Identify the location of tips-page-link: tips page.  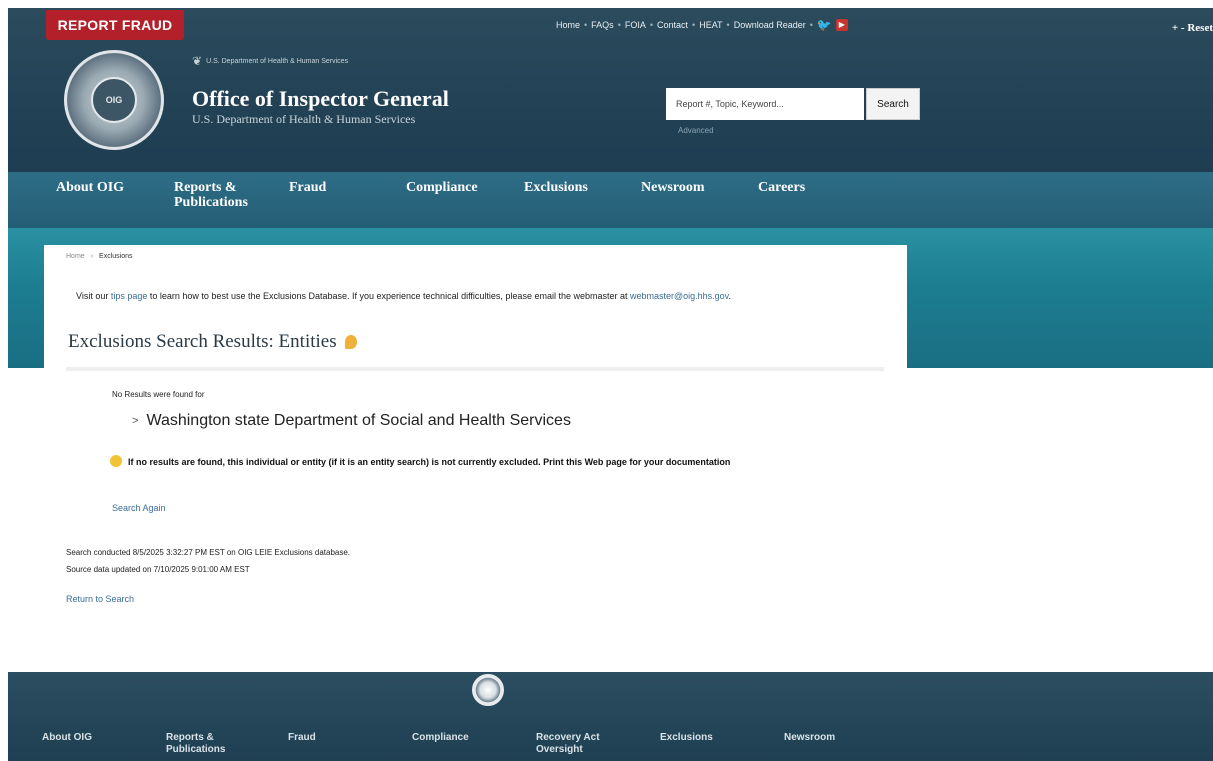
(129, 296).